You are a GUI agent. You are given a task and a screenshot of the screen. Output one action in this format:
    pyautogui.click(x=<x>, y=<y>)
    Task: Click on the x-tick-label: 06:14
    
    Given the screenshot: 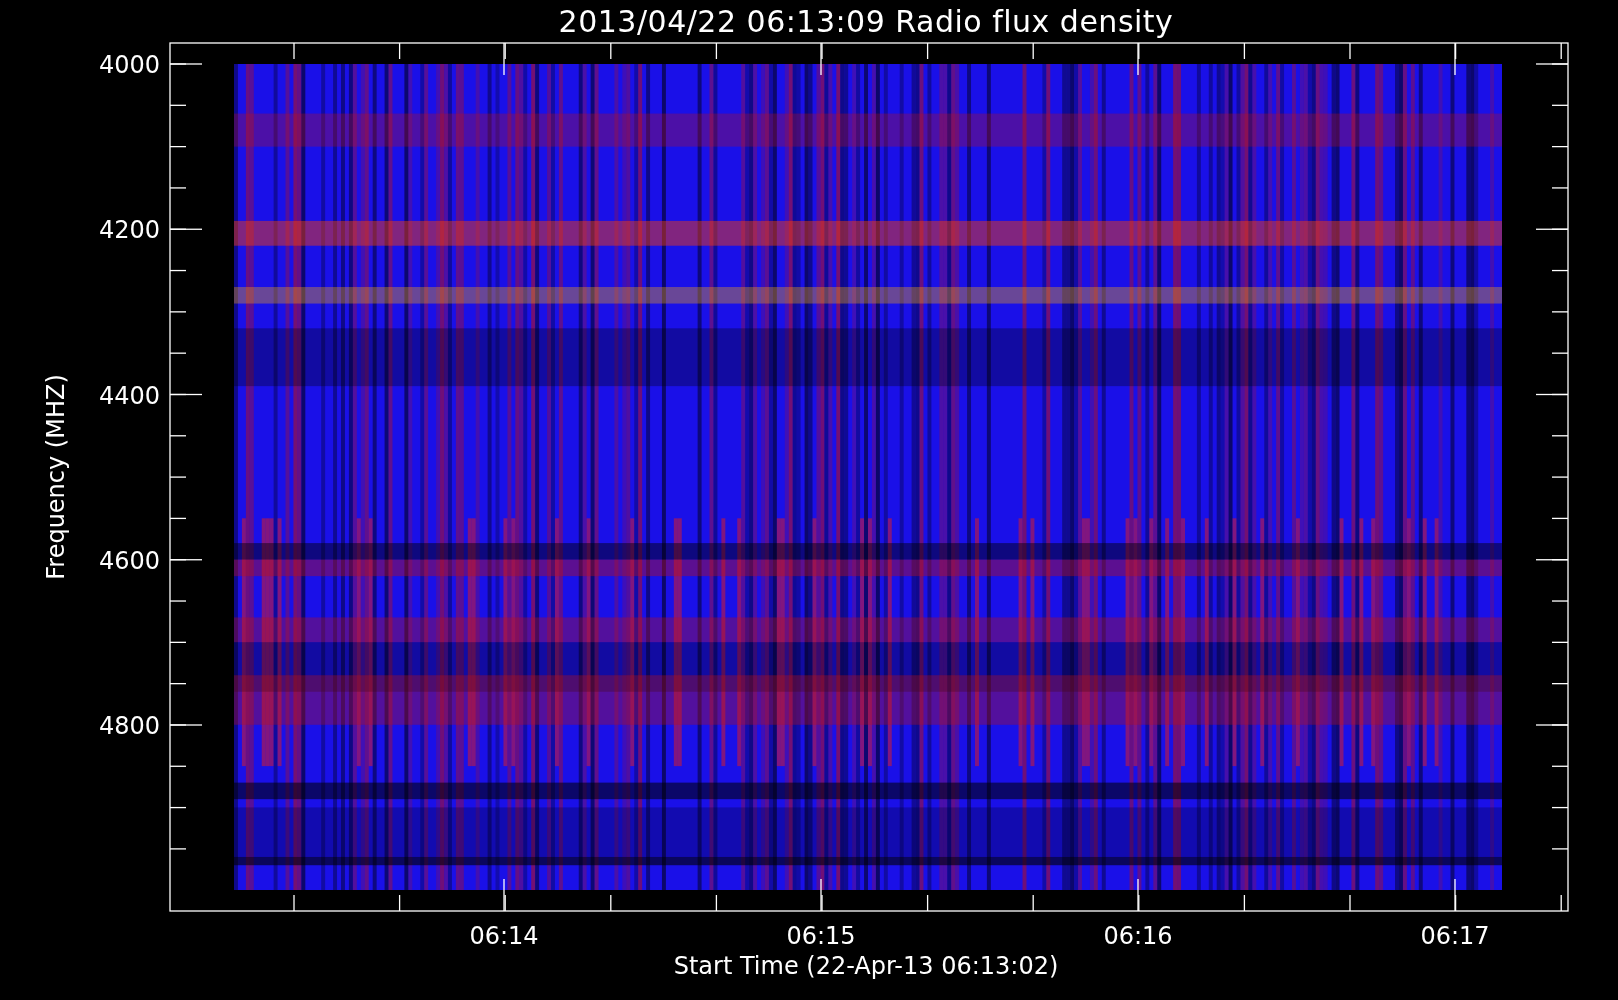 What is the action you would take?
    pyautogui.click(x=504, y=936)
    